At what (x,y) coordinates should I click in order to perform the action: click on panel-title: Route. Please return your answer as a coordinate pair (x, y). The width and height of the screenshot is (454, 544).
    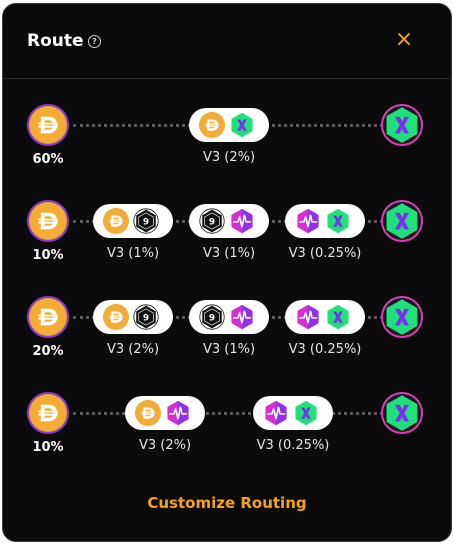
    Looking at the image, I should click on (55, 41).